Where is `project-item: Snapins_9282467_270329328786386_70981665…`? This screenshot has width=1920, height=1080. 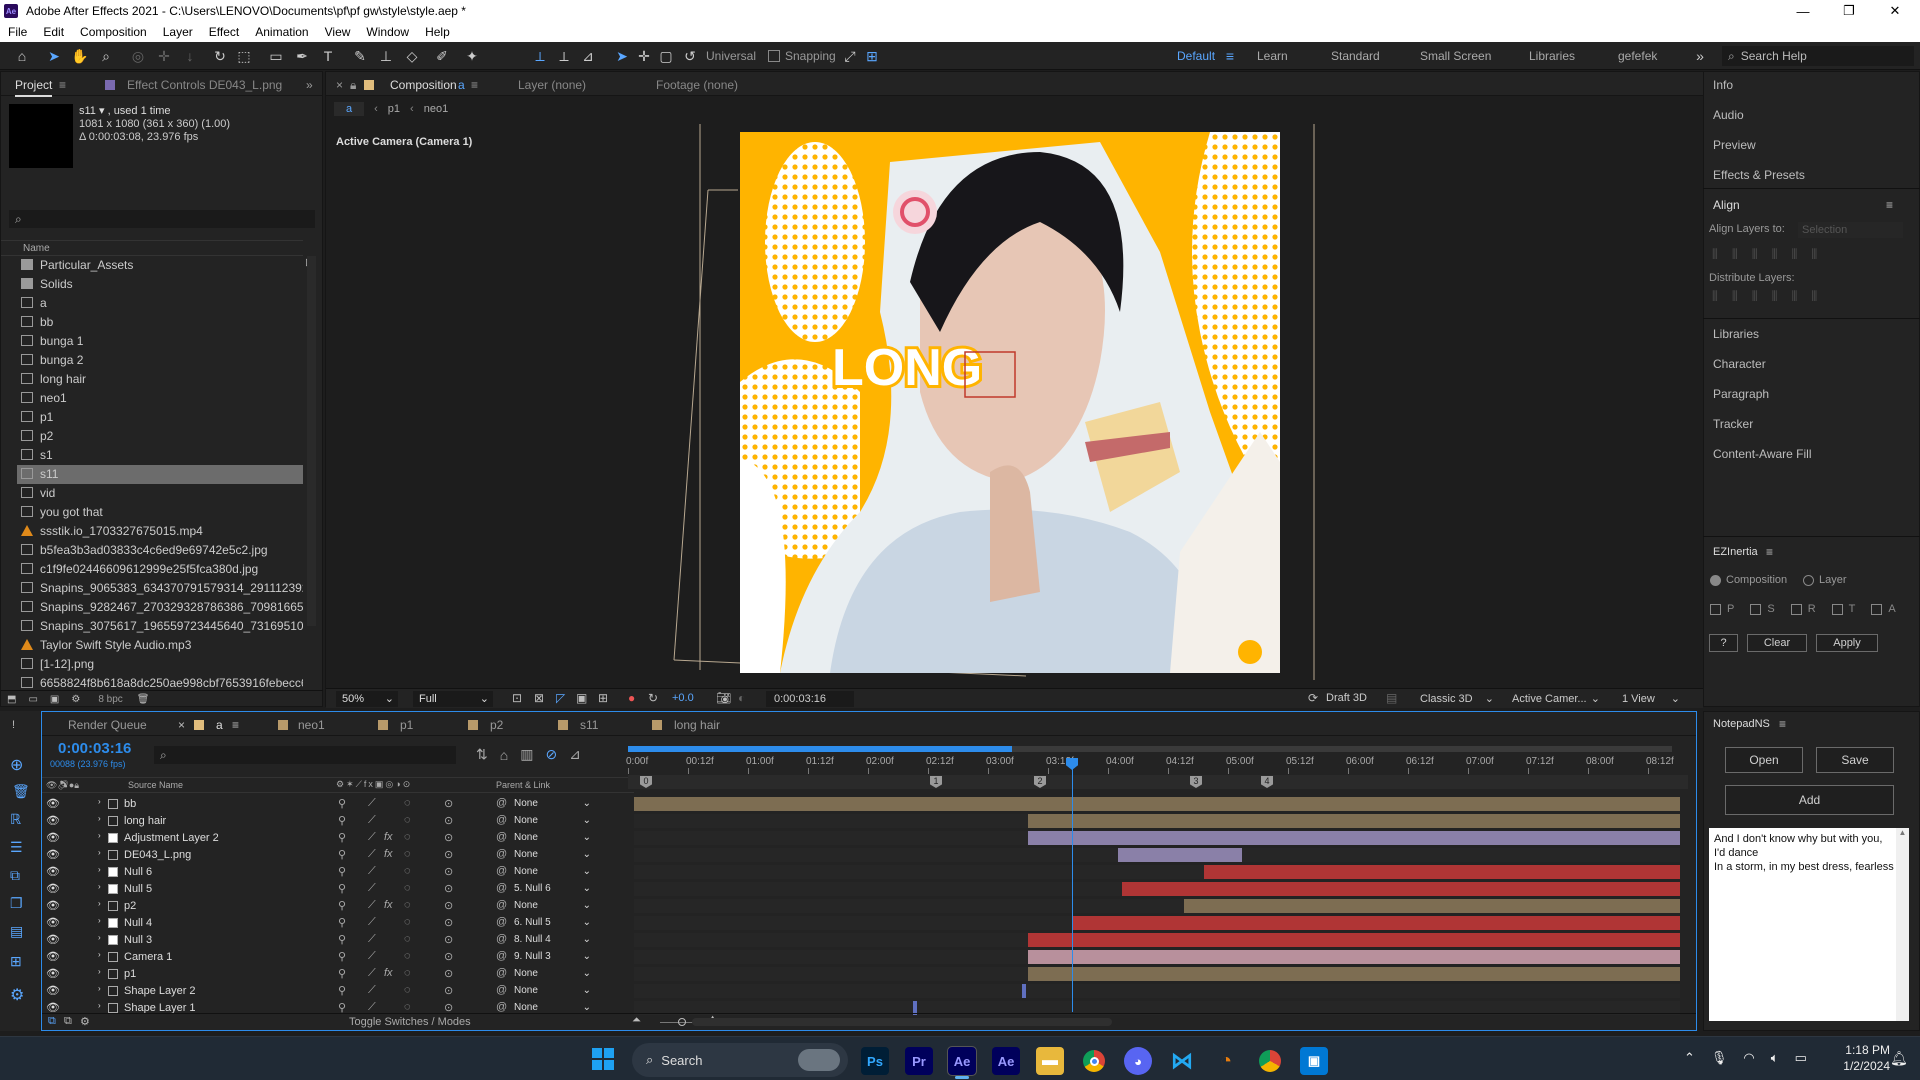 project-item: Snapins_9282467_270329328786386_70981665… is located at coordinates (160, 607).